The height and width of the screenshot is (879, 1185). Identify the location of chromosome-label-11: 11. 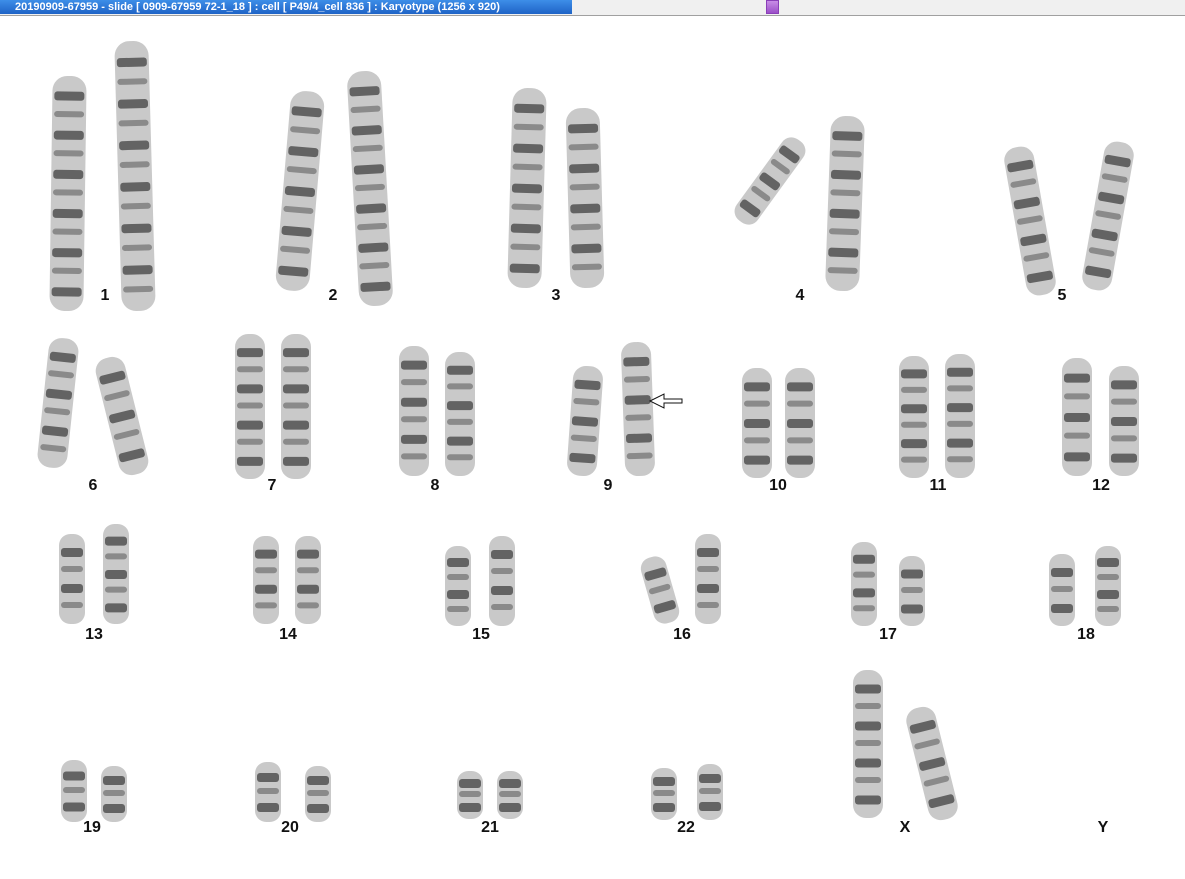
(938, 485).